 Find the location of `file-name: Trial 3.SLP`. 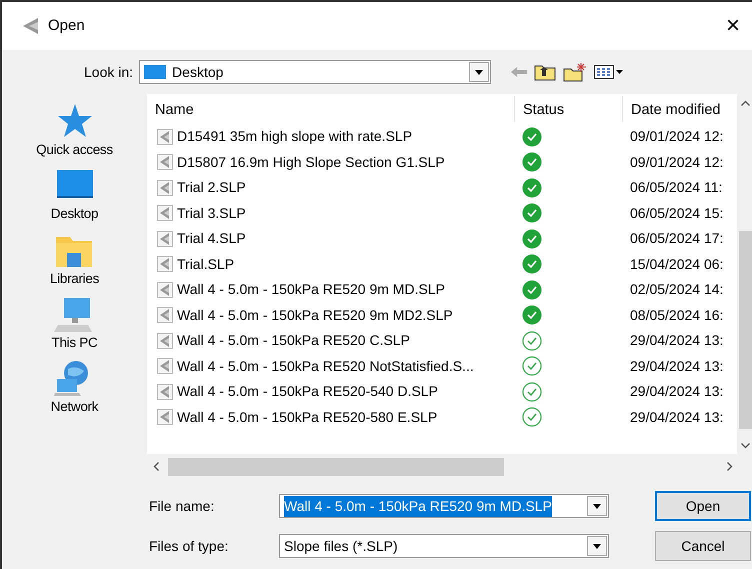

file-name: Trial 3.SLP is located at coordinates (211, 213).